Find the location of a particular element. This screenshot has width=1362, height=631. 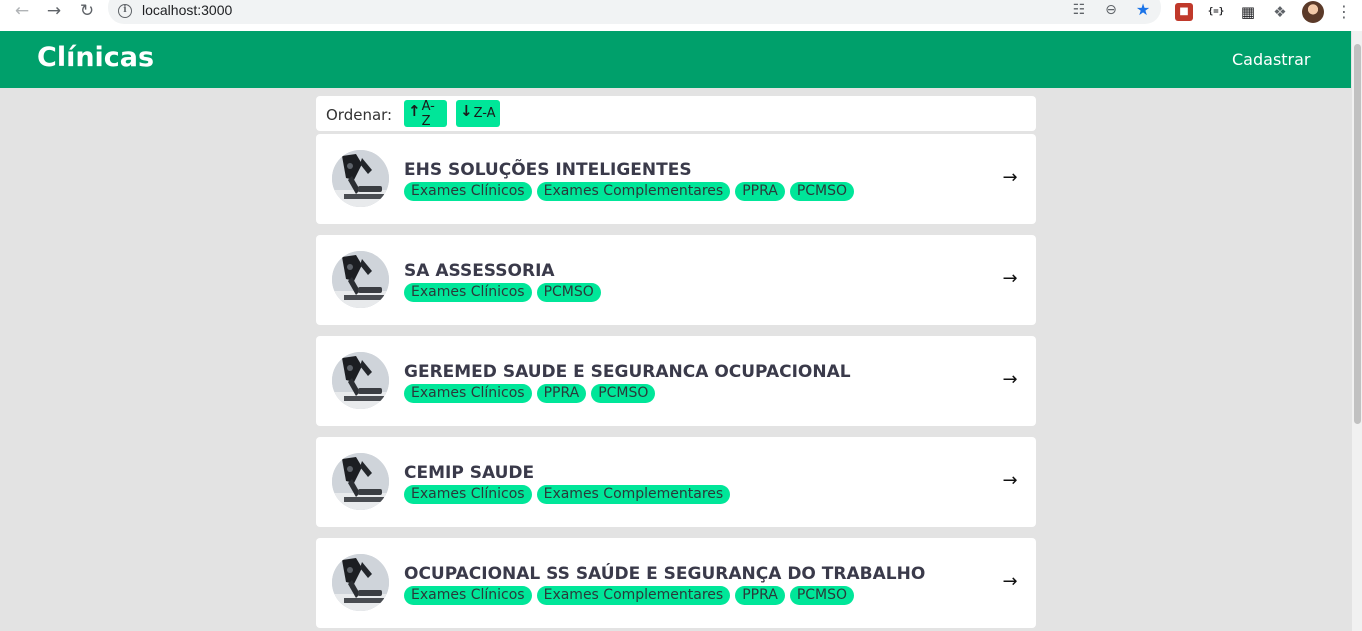

extension-red-icon: ■ is located at coordinates (1184, 12).